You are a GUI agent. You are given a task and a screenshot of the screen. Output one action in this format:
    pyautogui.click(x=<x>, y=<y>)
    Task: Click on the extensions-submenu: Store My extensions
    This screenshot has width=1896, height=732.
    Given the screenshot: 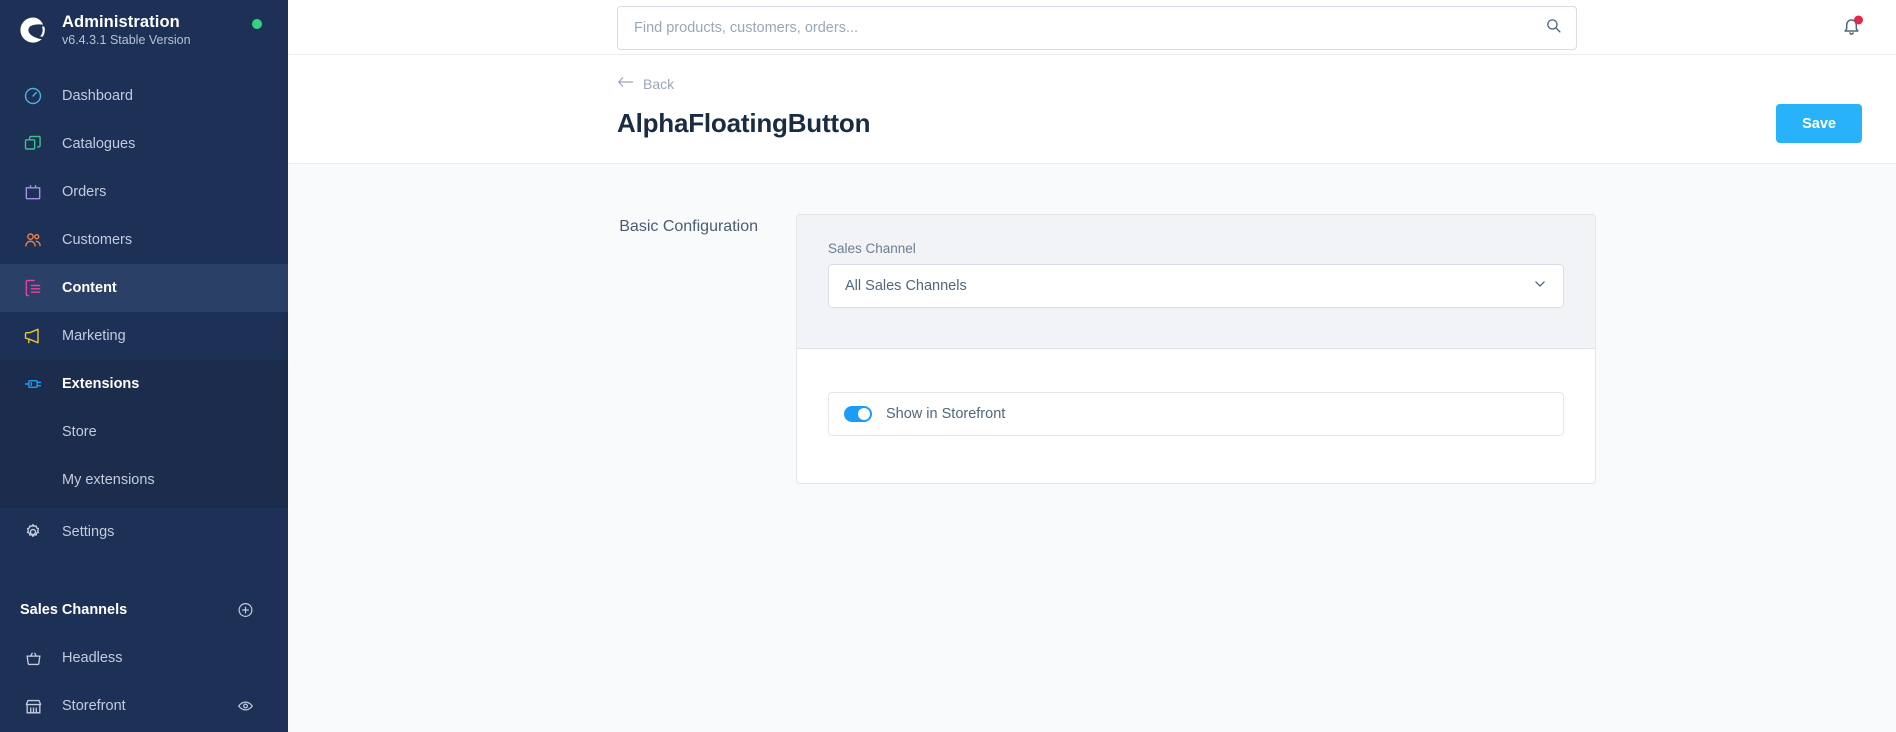 What is the action you would take?
    pyautogui.click(x=144, y=458)
    